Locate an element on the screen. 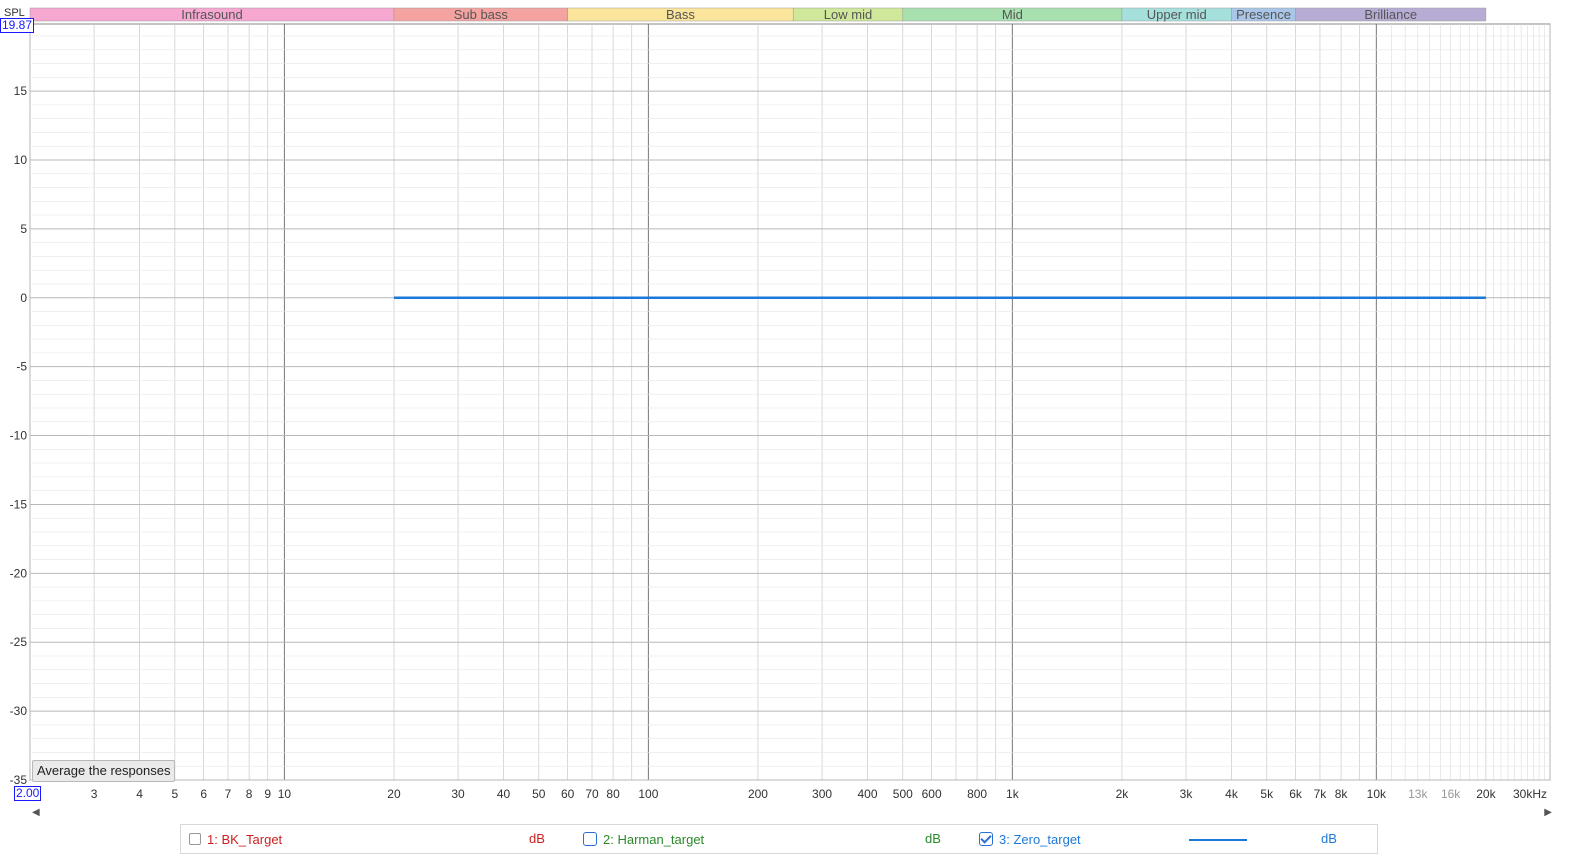  band-label: Low mid is located at coordinates (848, 14).